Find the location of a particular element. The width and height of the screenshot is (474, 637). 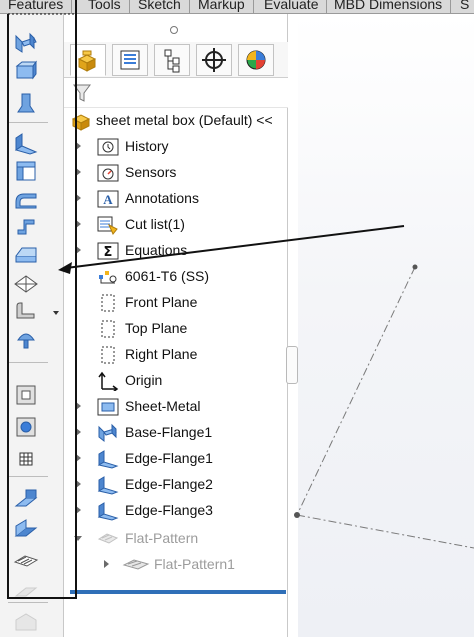

tab-sketch: Sketch is located at coordinates (160, 6).